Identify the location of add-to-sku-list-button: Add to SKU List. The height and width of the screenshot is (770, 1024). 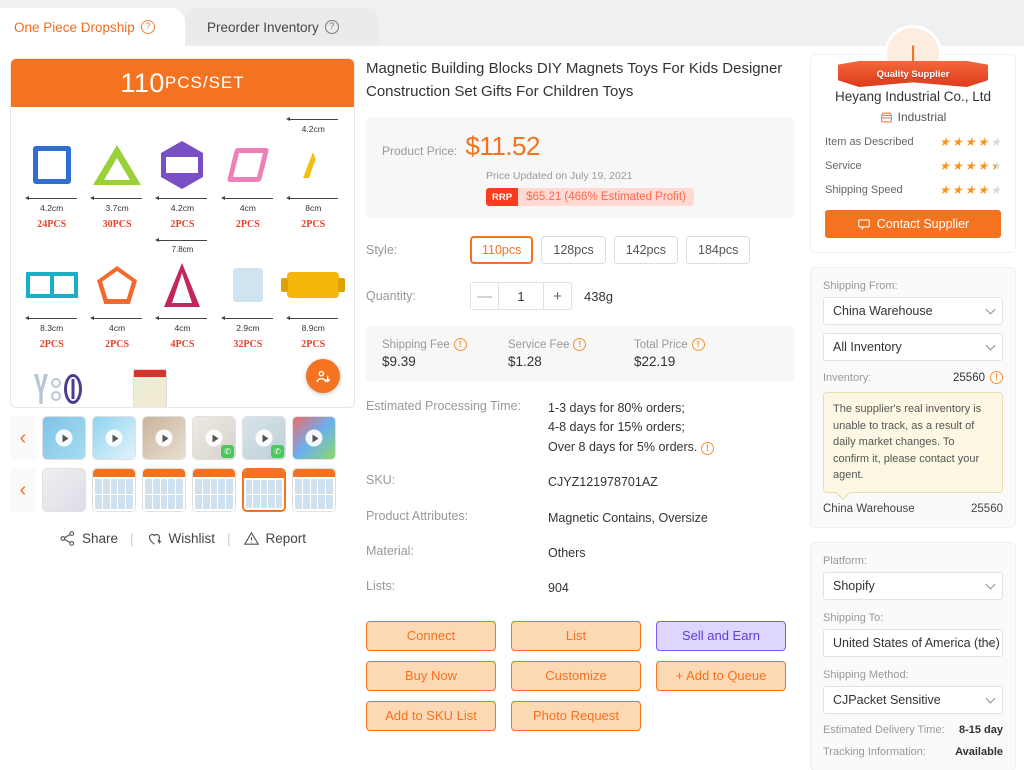
(431, 715).